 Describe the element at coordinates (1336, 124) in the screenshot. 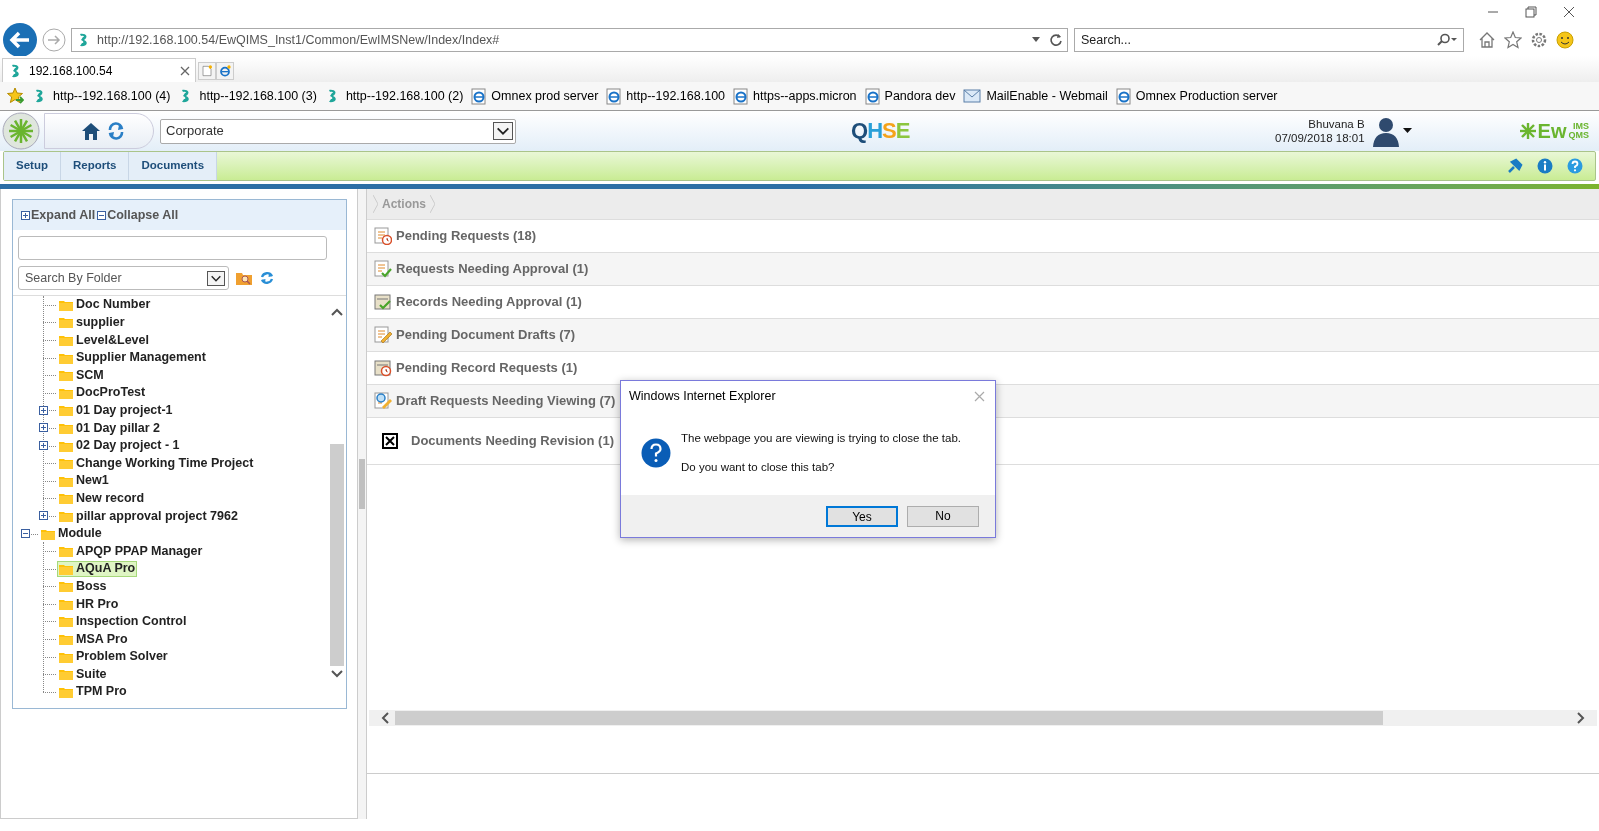

I see `user-name: Bhuvana B` at that location.